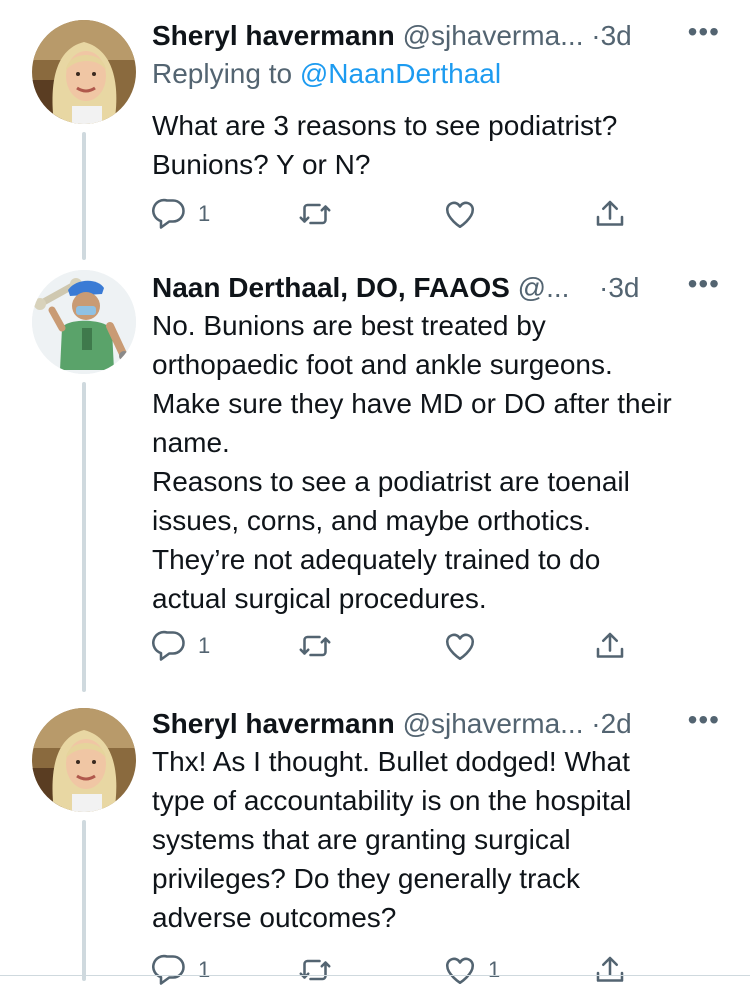  I want to click on tweet-text-line: Bunions? Y or N?, so click(261, 164).